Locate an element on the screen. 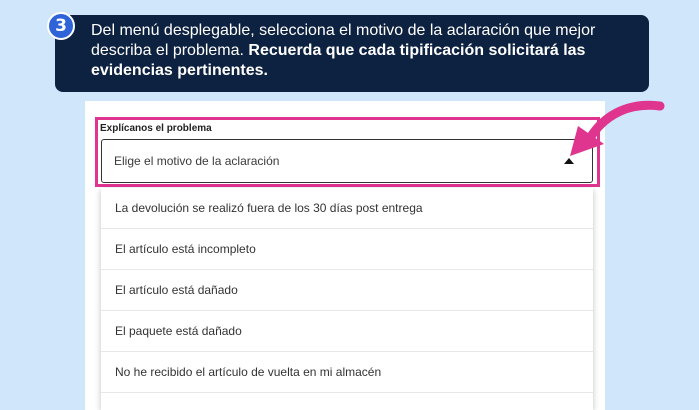 The image size is (699, 410). dropdown-option: El artículo está incompleto is located at coordinates (347, 249).